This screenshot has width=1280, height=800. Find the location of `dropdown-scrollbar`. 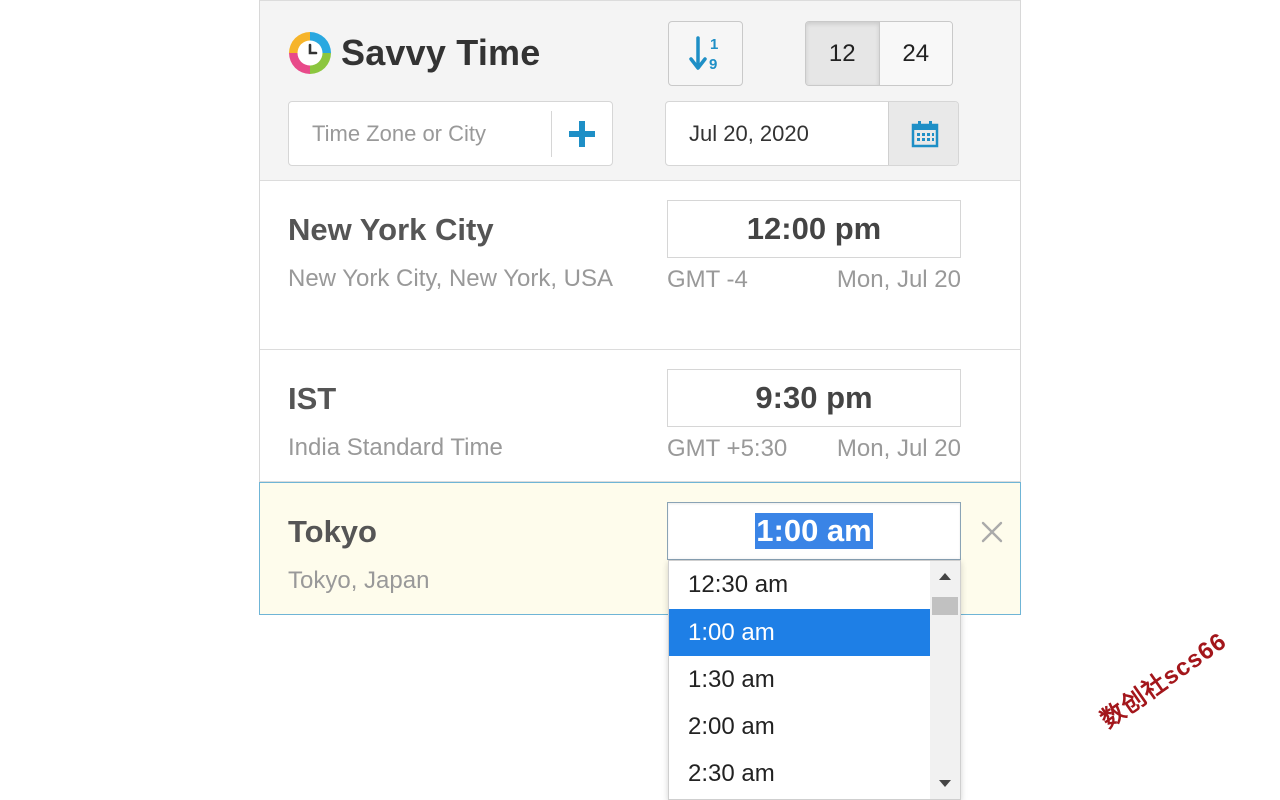

dropdown-scrollbar is located at coordinates (945, 680).